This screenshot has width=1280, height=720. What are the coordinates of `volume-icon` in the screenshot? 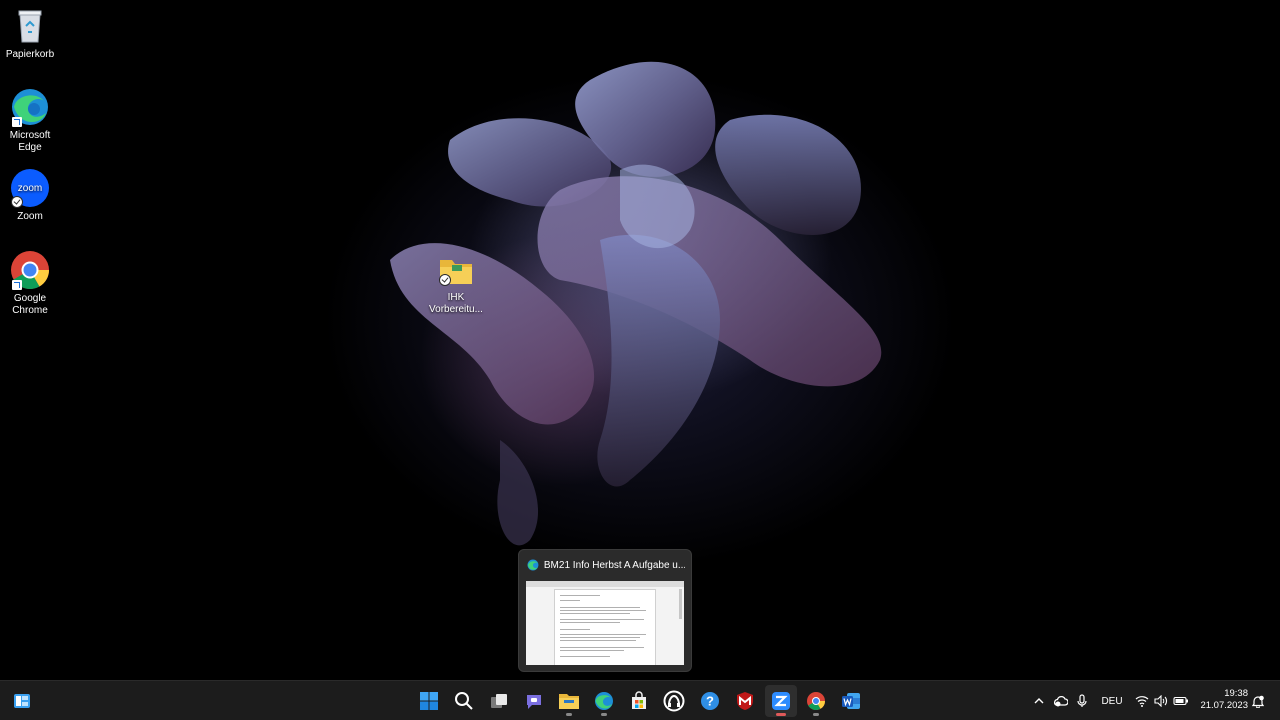 It's located at (1161, 701).